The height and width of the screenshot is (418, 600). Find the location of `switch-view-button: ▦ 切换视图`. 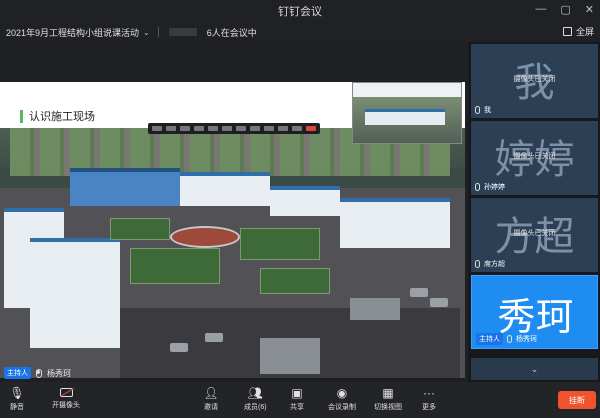

switch-view-button: ▦ 切换视图 is located at coordinates (388, 399).